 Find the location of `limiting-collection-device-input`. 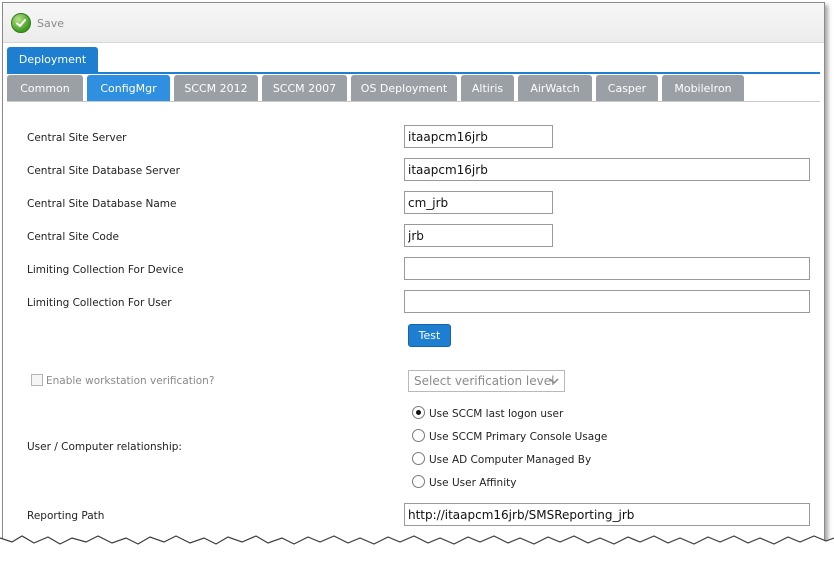

limiting-collection-device-input is located at coordinates (607, 268).